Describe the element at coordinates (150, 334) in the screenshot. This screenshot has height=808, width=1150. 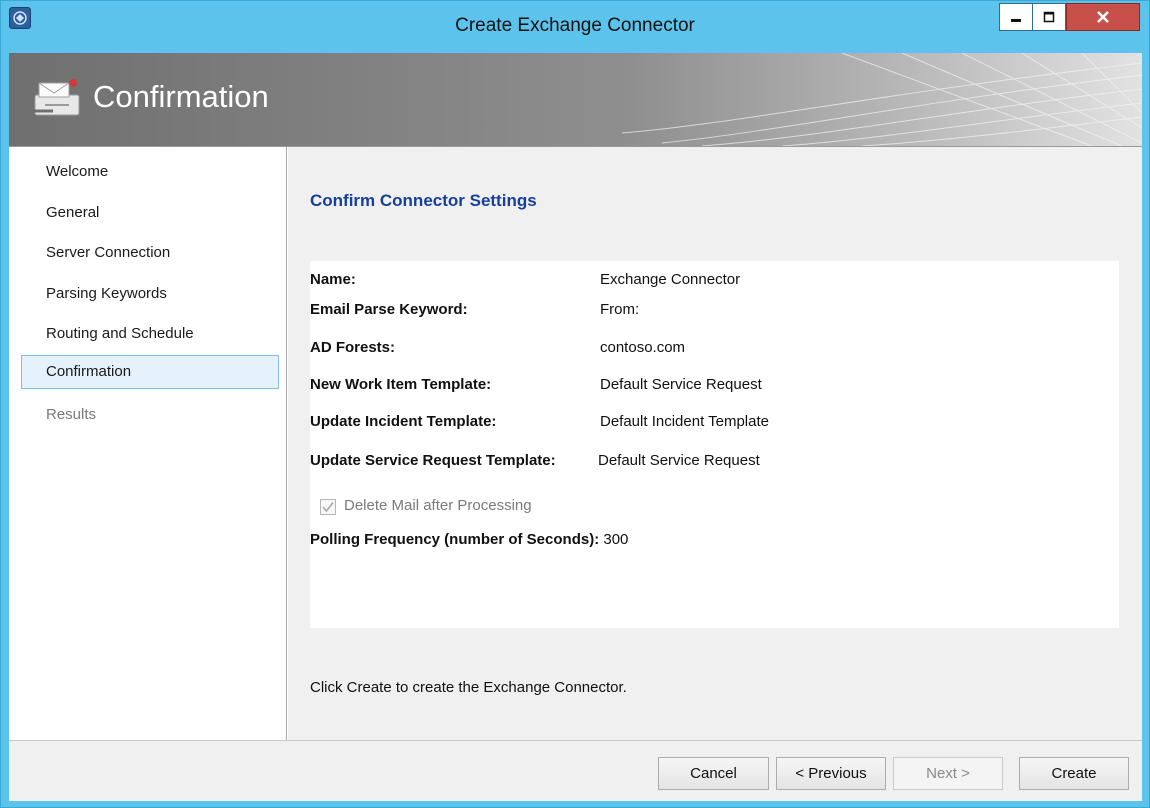
I see `nav-item-routing-and-schedule: Routing and Schedule` at that location.